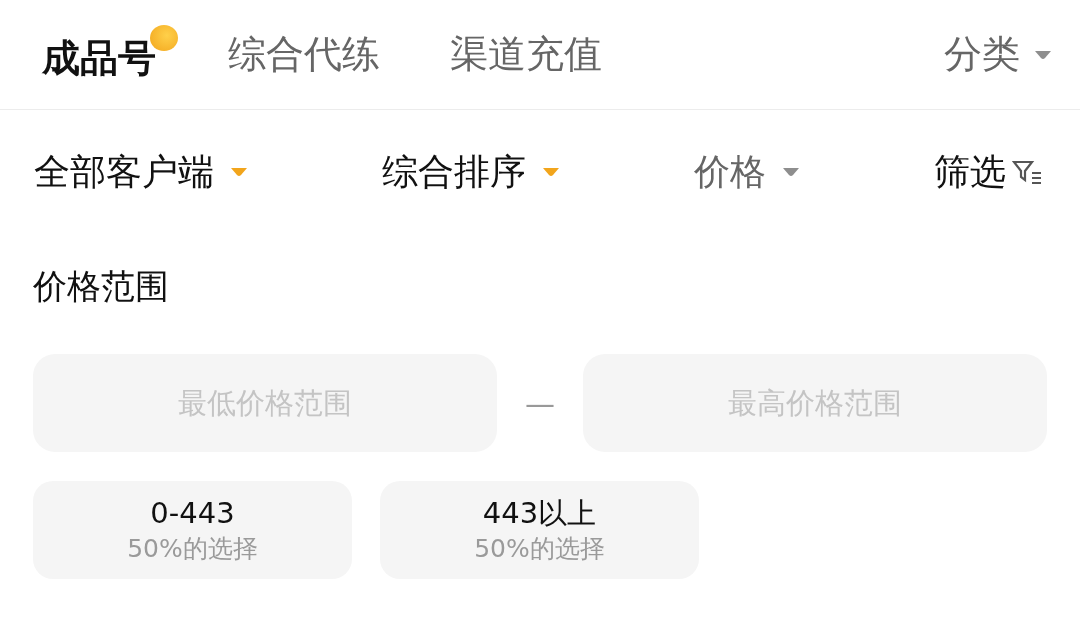 Image resolution: width=1080 pixels, height=630 pixels. Describe the element at coordinates (1028, 172) in the screenshot. I see `filter-icon` at that location.